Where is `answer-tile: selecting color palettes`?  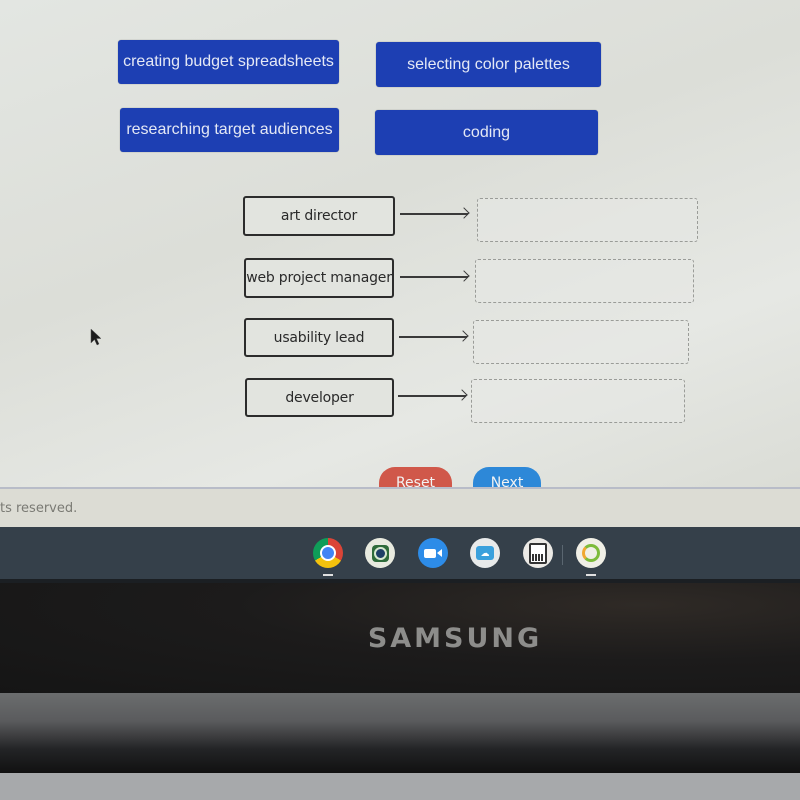 answer-tile: selecting color palettes is located at coordinates (488, 64).